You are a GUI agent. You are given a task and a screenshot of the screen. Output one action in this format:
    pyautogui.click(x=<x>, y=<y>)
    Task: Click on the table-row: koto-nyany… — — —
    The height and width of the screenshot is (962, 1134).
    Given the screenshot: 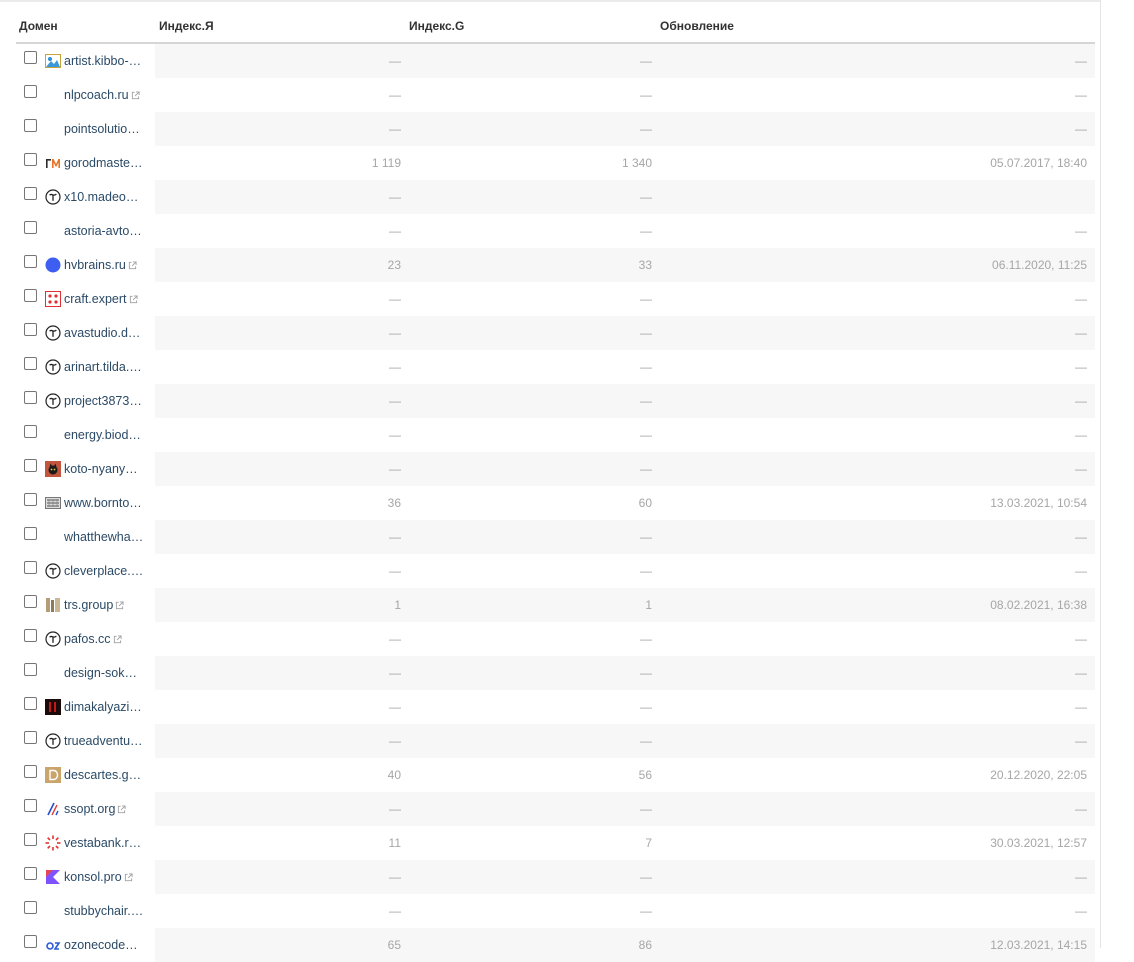 What is the action you would take?
    pyautogui.click(x=555, y=469)
    